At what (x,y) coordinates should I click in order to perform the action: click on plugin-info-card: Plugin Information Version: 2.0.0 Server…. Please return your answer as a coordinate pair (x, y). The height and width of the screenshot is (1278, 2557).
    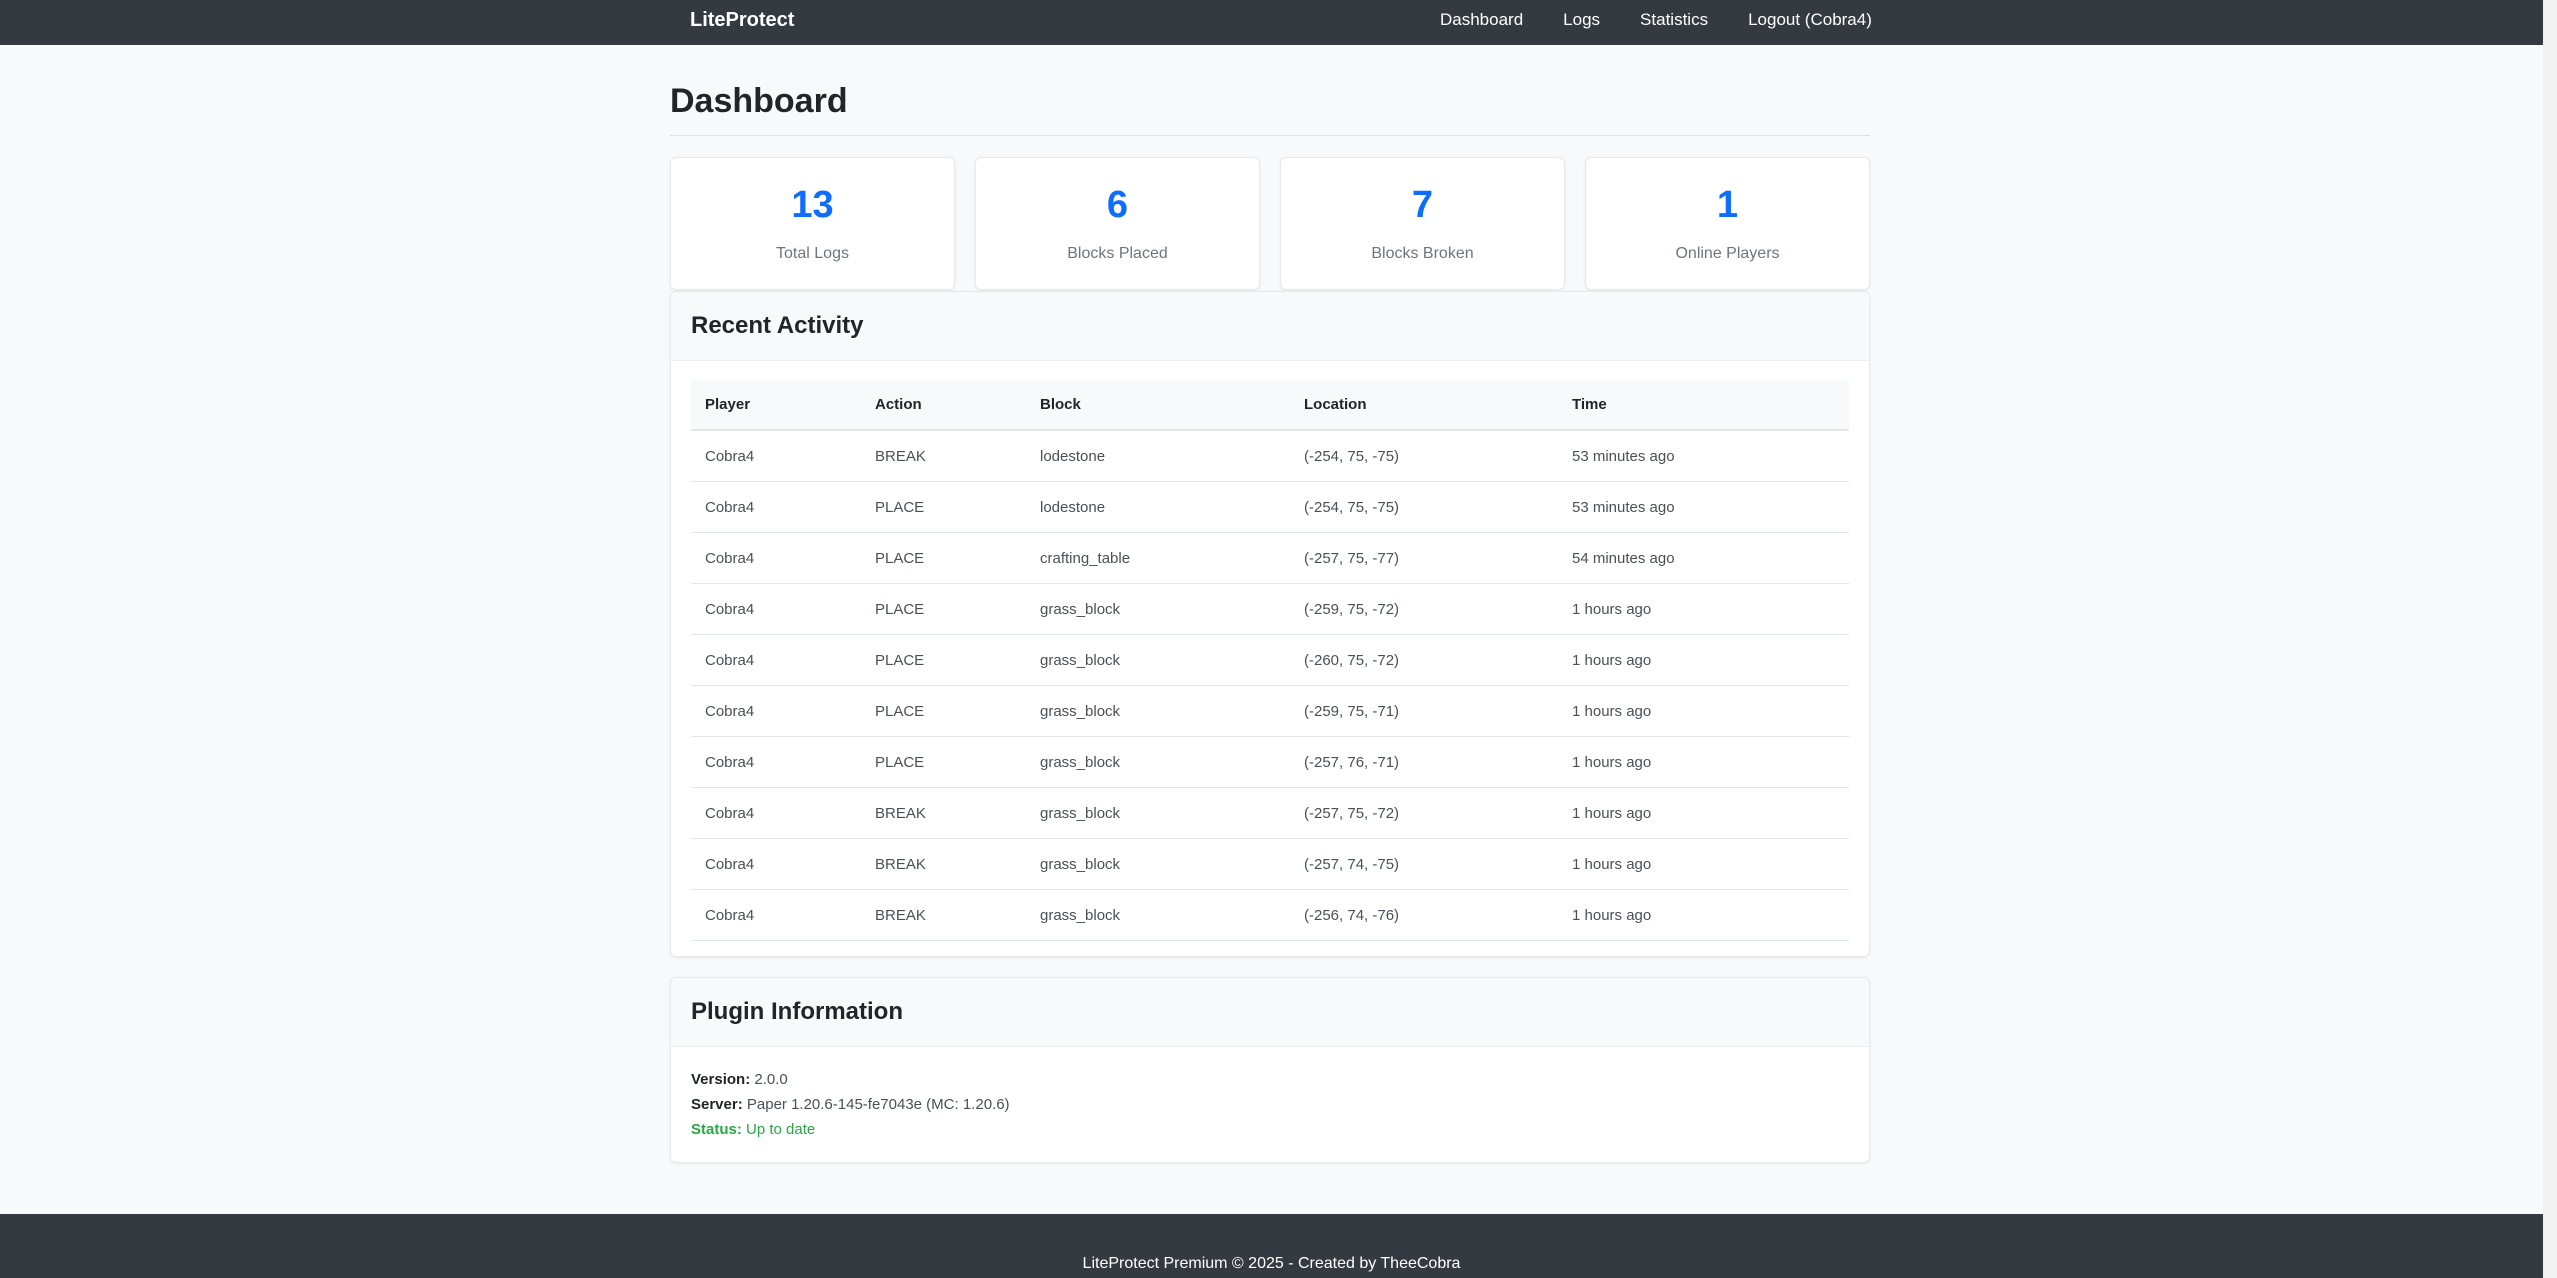
    Looking at the image, I should click on (1270, 1070).